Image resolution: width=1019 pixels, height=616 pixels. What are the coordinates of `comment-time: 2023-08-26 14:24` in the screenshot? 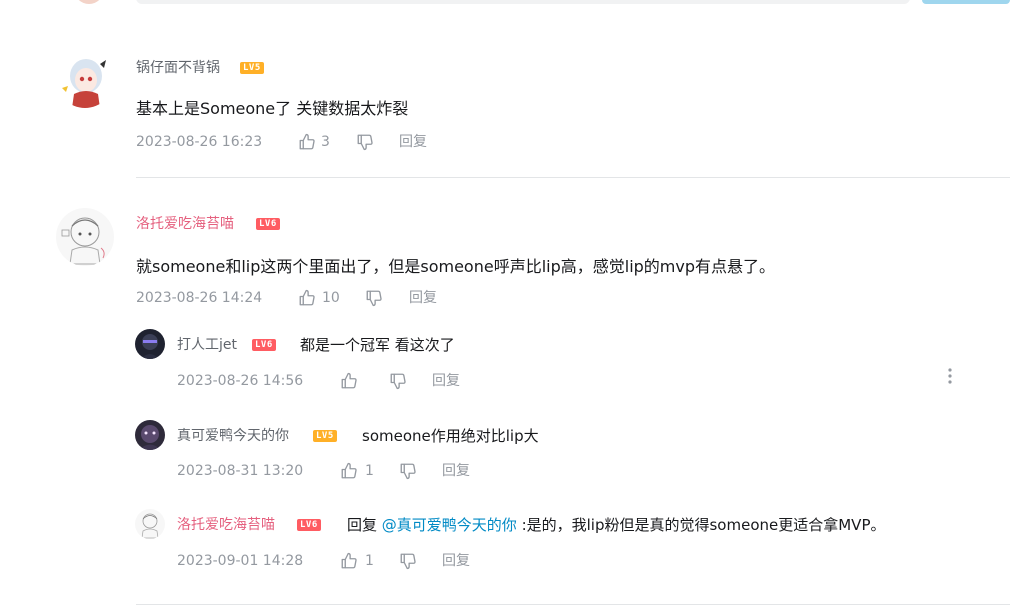 It's located at (199, 298).